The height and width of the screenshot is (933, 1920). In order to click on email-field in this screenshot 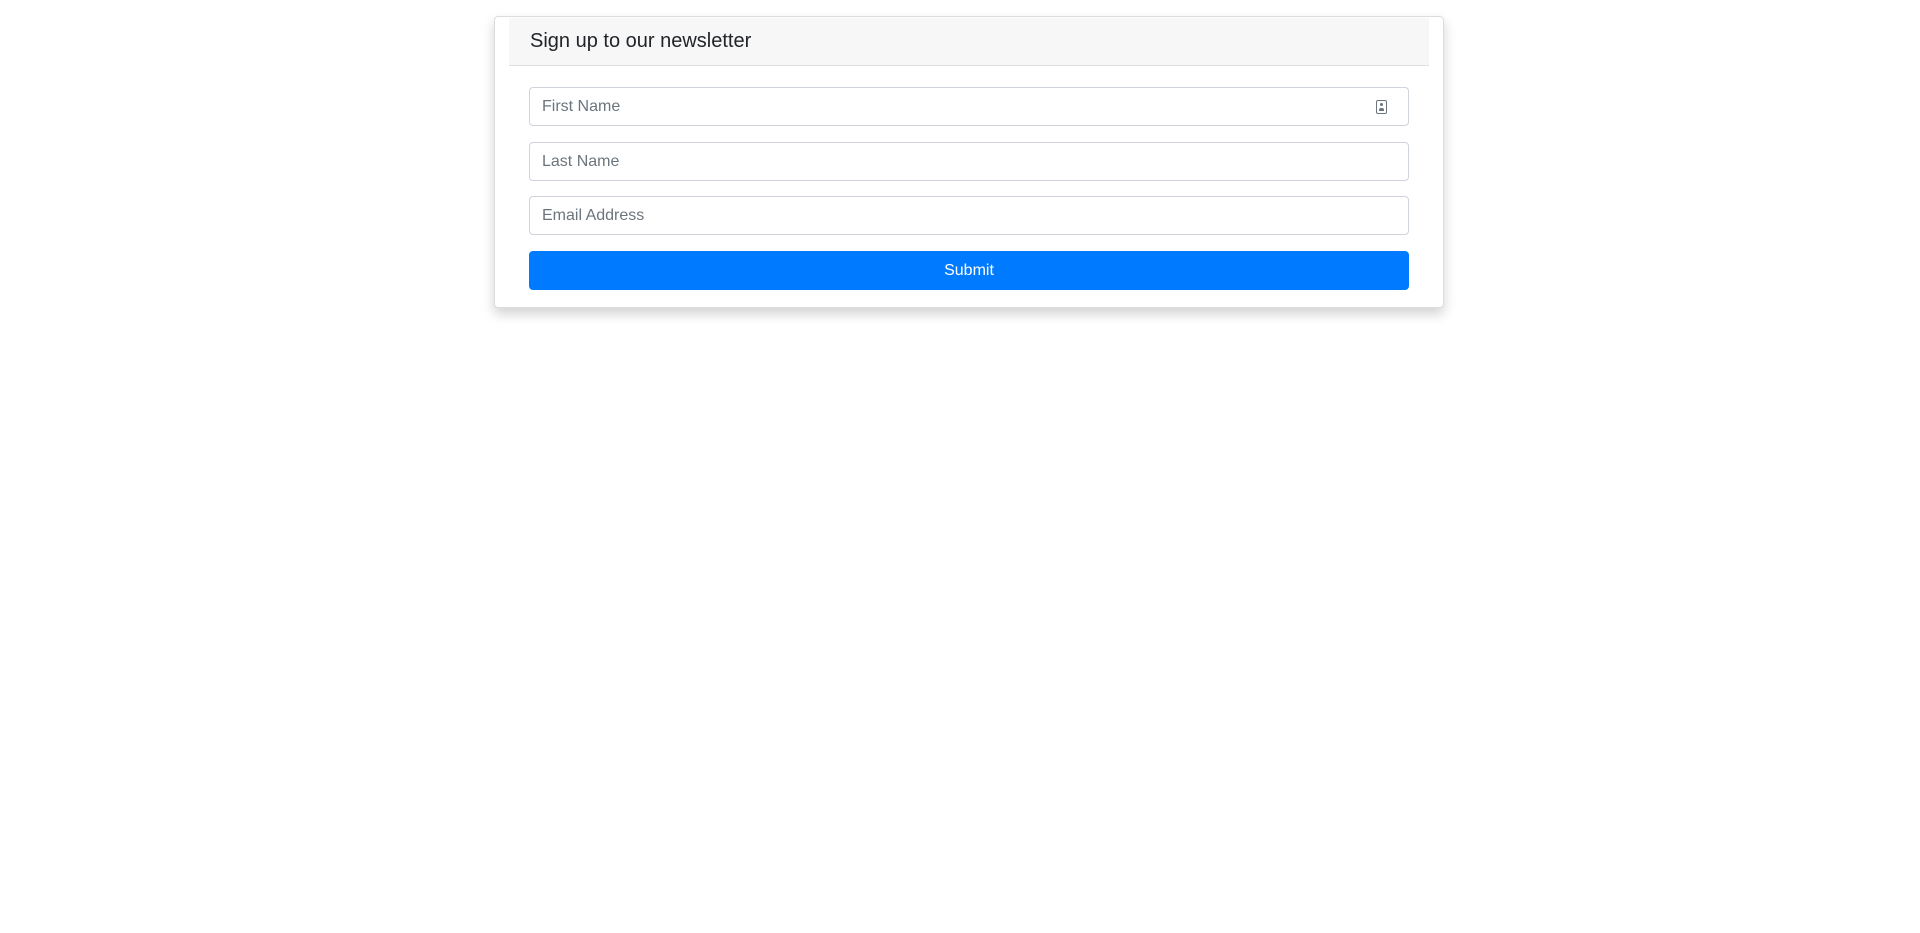, I will do `click(969, 215)`.